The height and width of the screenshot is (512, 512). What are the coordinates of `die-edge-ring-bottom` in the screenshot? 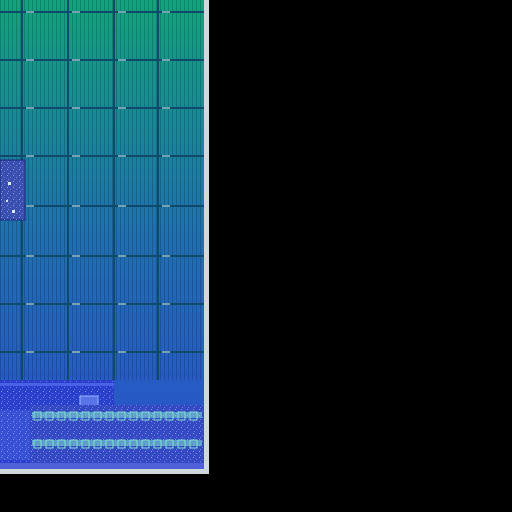 It's located at (104, 471).